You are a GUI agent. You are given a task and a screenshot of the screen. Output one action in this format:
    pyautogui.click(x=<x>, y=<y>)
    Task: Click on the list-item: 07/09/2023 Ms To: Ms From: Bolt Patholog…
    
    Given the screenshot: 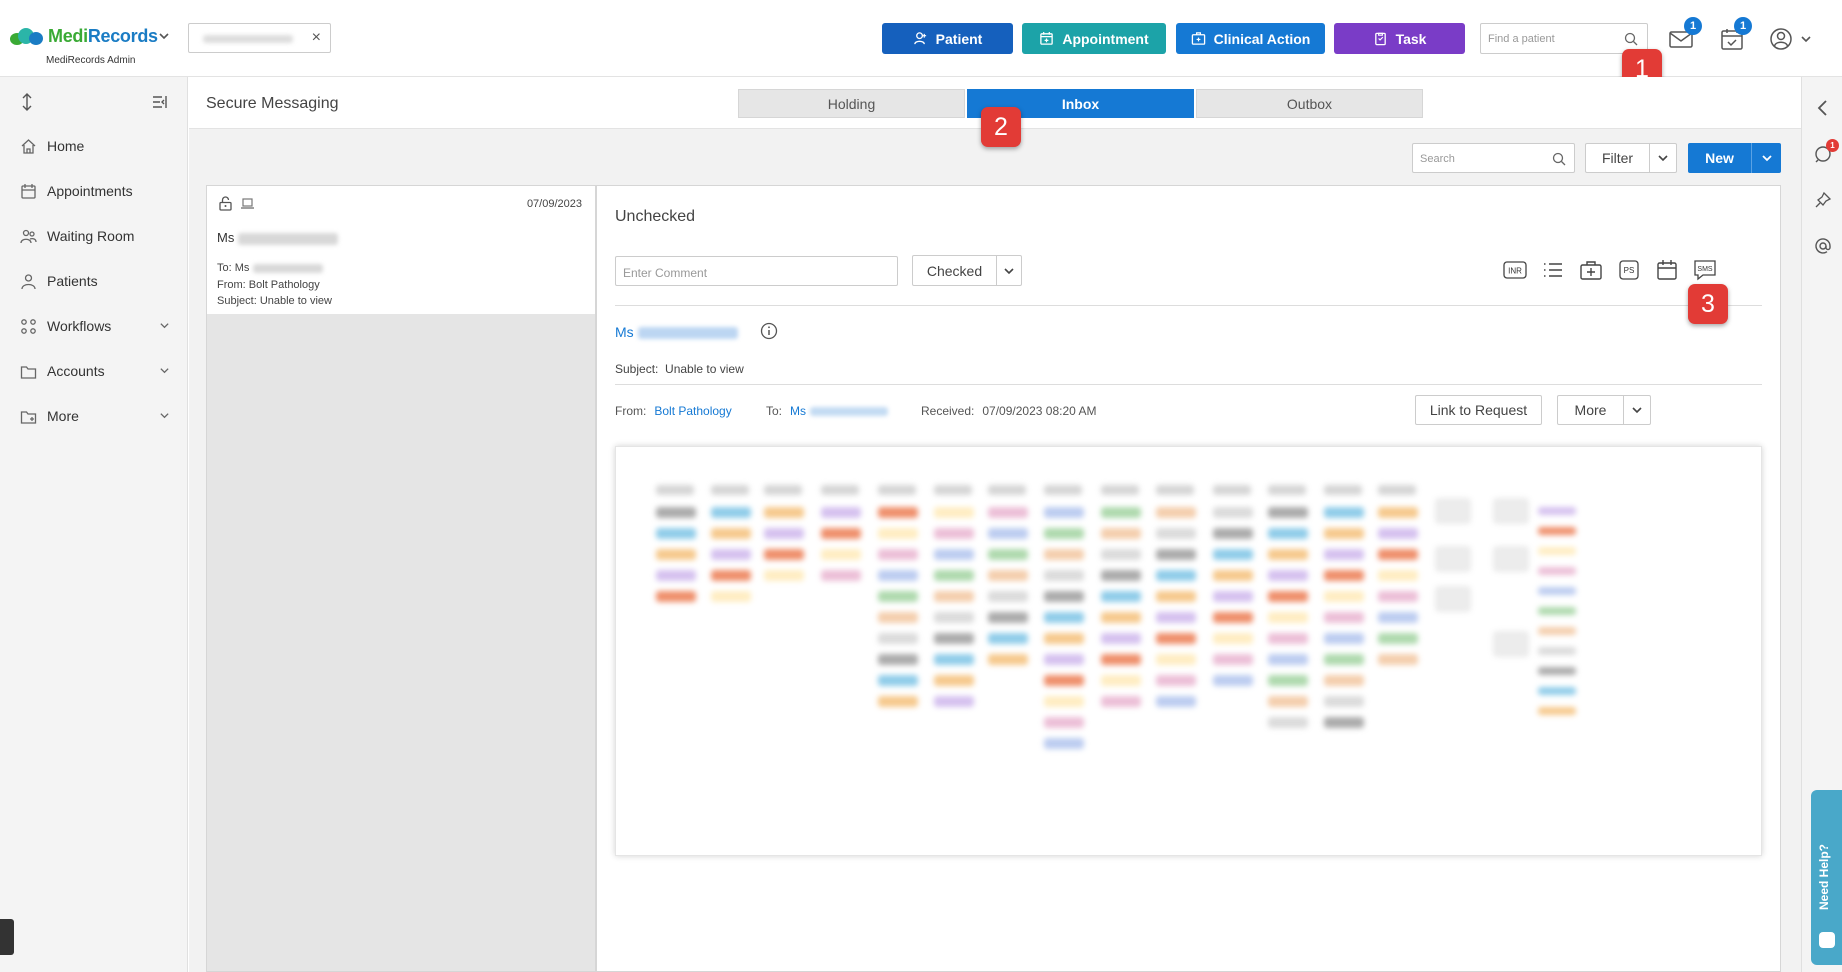 What is the action you would take?
    pyautogui.click(x=401, y=250)
    